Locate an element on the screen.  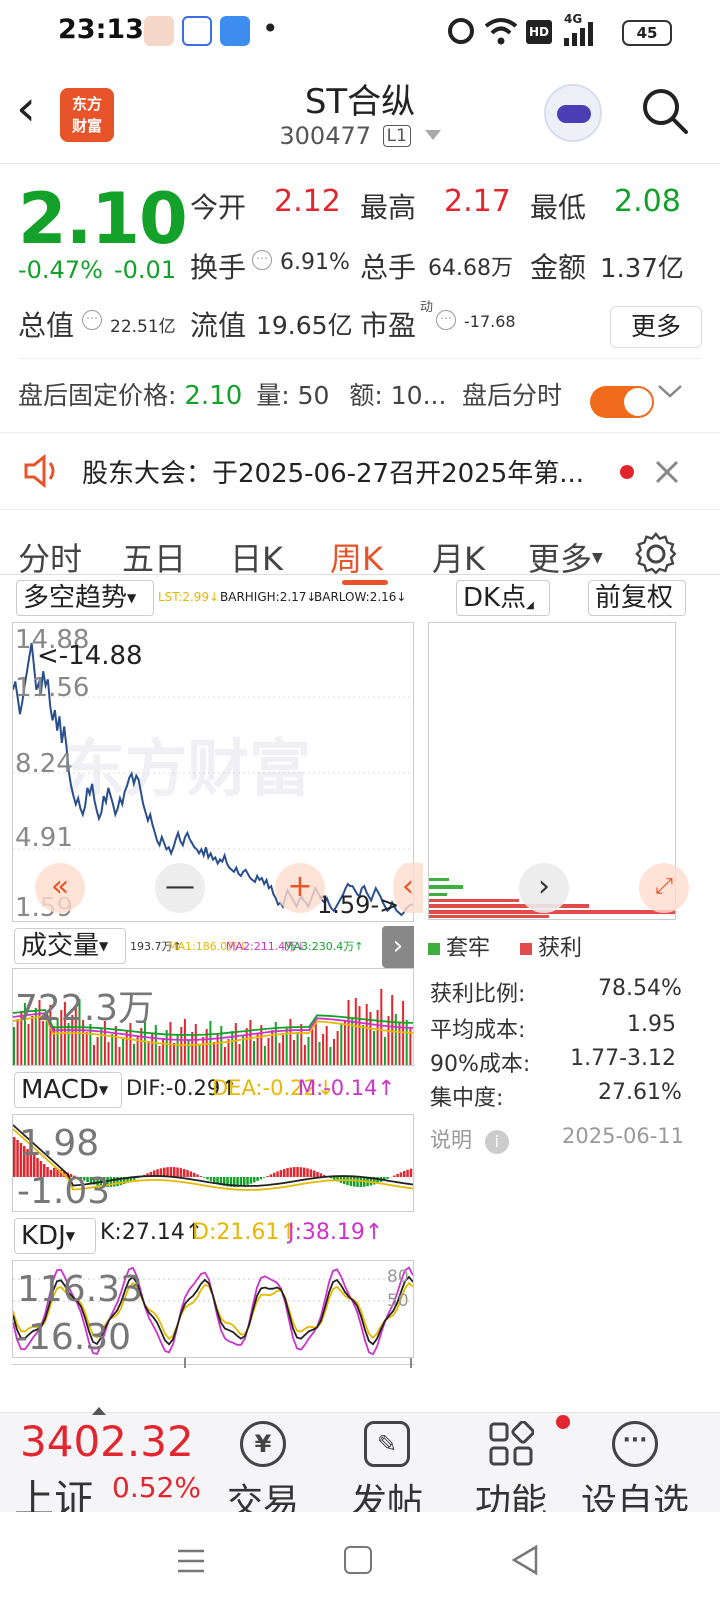
stock-code: 300477 is located at coordinates (325, 136).